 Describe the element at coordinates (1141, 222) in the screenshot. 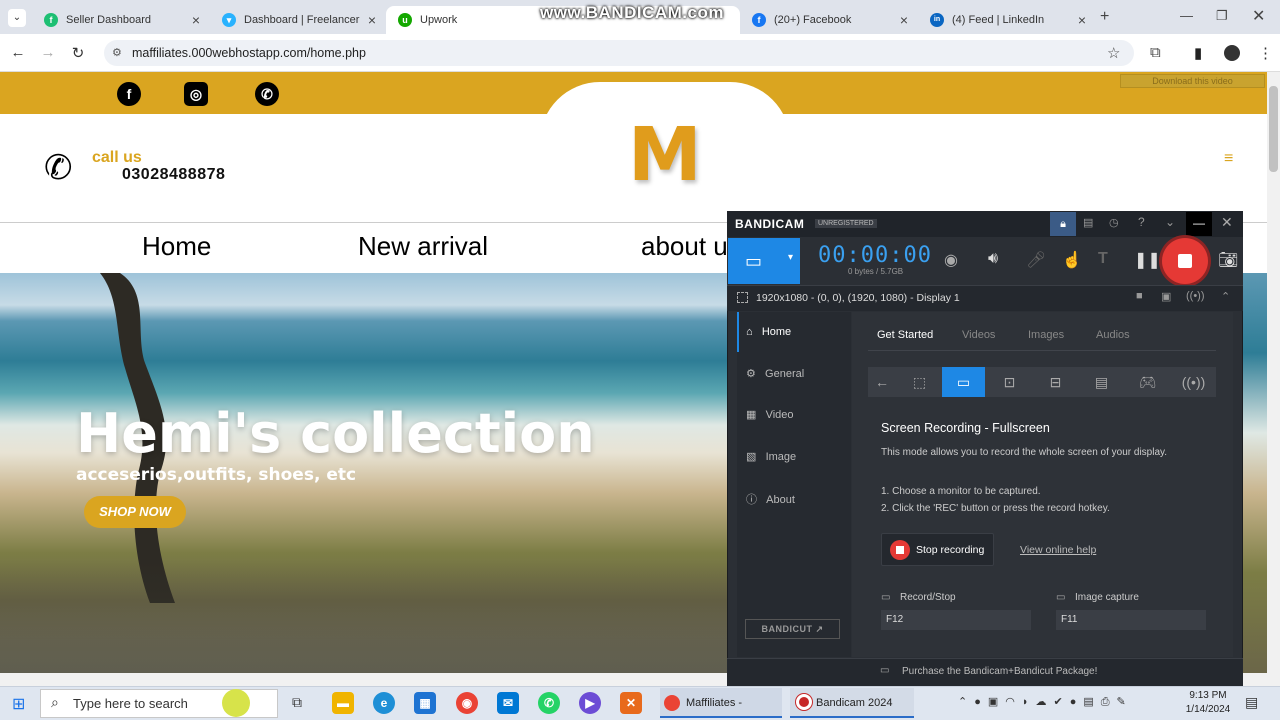

I see `help-icon: ?` at that location.